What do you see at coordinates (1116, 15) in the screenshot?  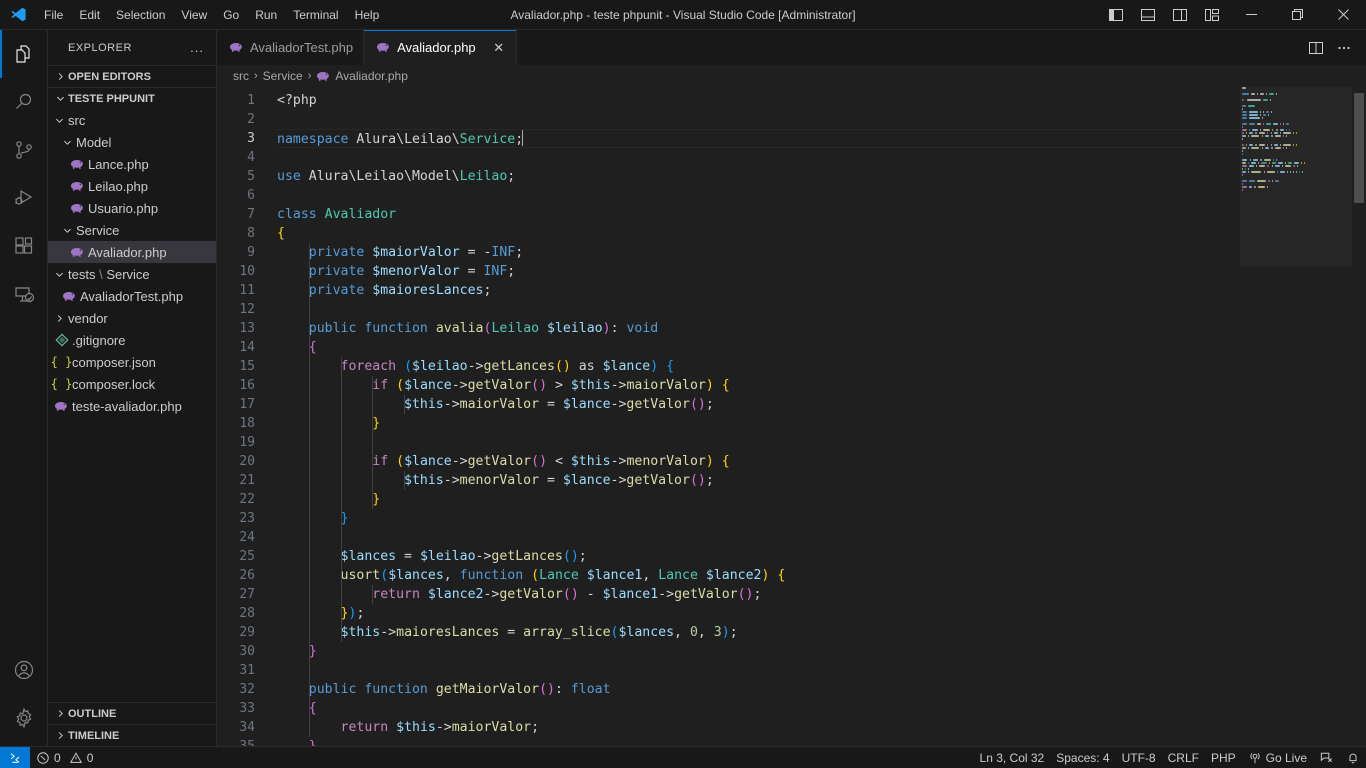 I see `toggle-primary-sidebar-icon` at bounding box center [1116, 15].